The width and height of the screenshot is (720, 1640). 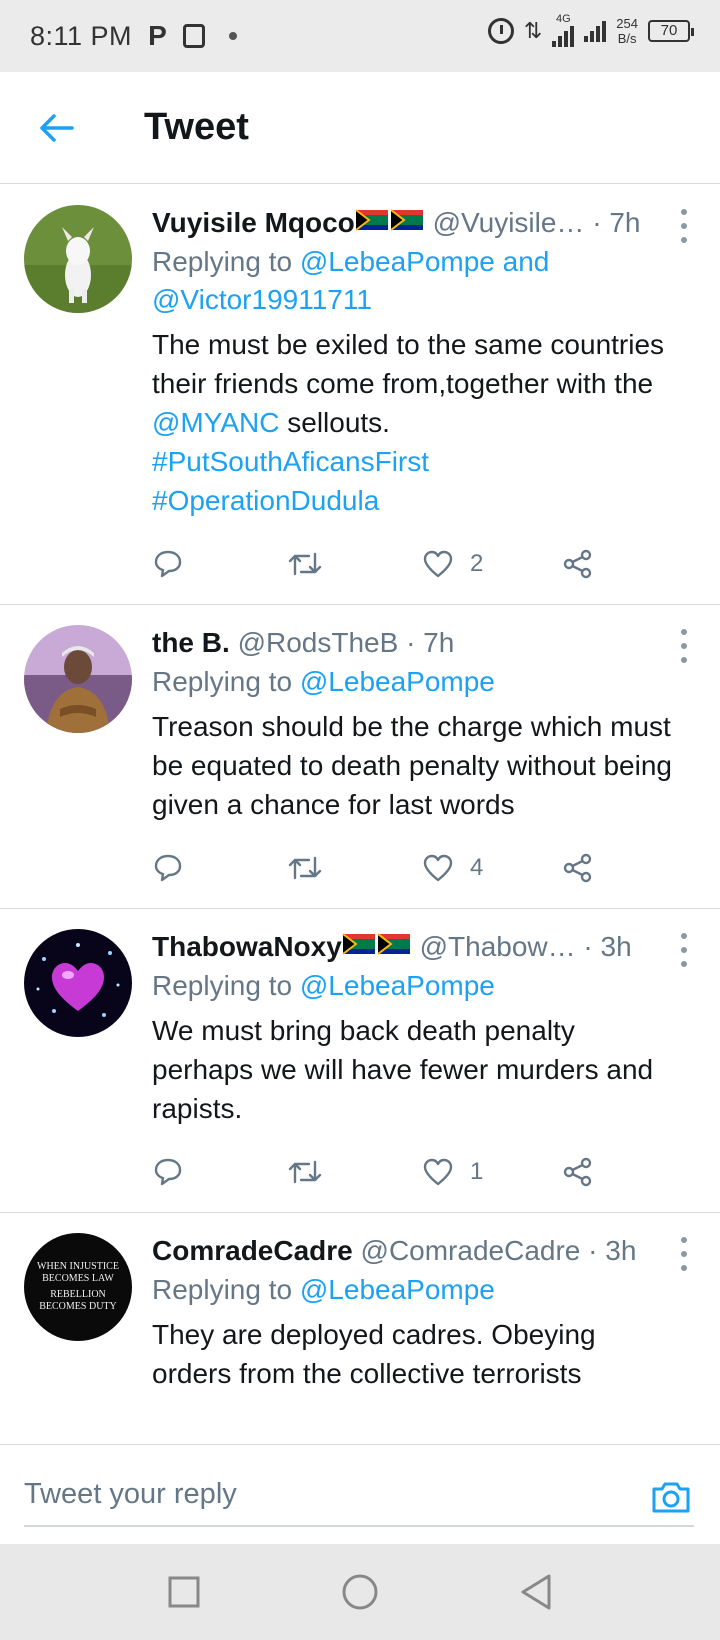 I want to click on author-name: Vuyisile Mqoco, so click(x=253, y=222).